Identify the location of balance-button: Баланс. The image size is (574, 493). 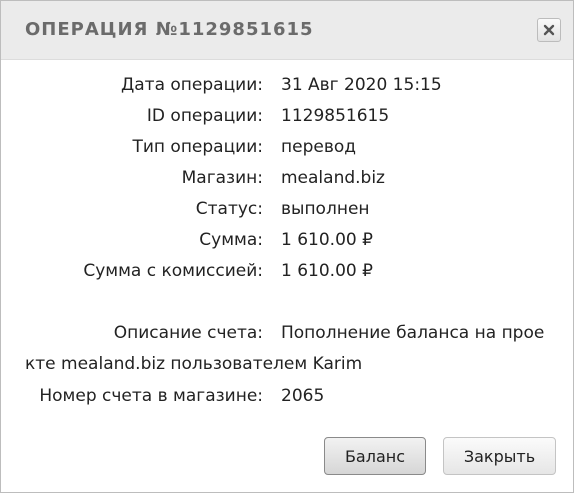
(375, 456).